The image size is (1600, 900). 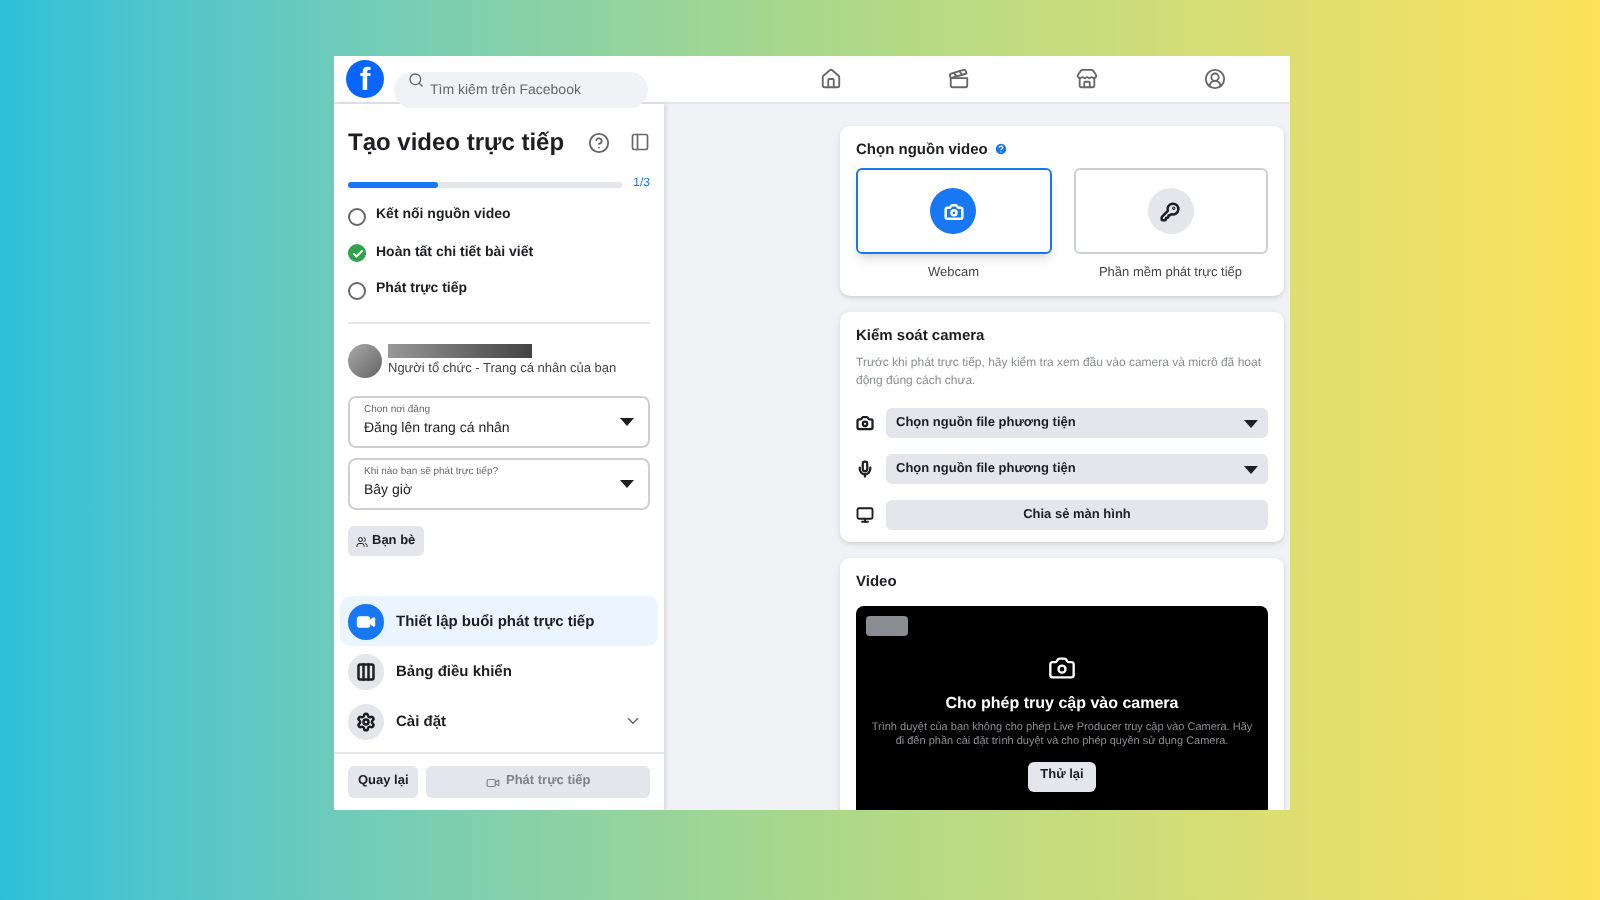 What do you see at coordinates (1086, 79) in the screenshot?
I see `store-icon` at bounding box center [1086, 79].